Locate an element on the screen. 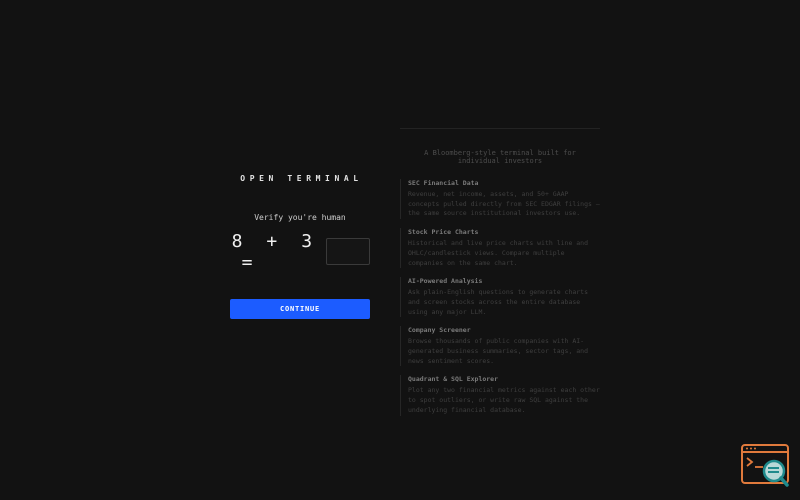 Image resolution: width=800 pixels, height=500 pixels. brand-title: OPEN TERMINAL is located at coordinates (301, 178).